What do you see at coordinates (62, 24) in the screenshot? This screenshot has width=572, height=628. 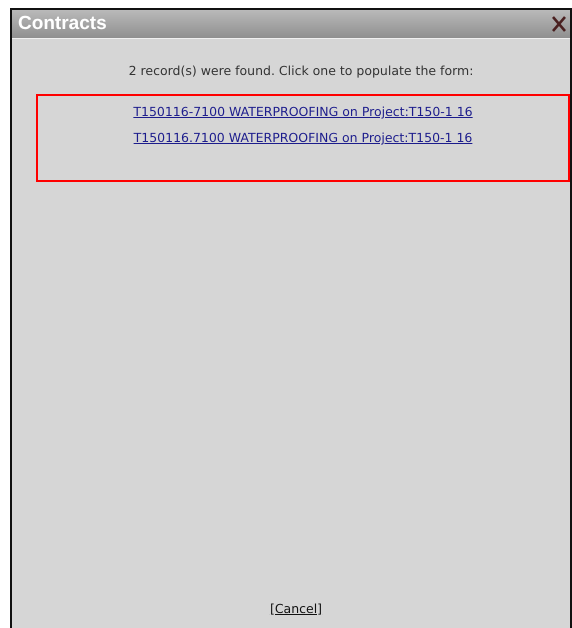 I see `window-title: Contracts` at bounding box center [62, 24].